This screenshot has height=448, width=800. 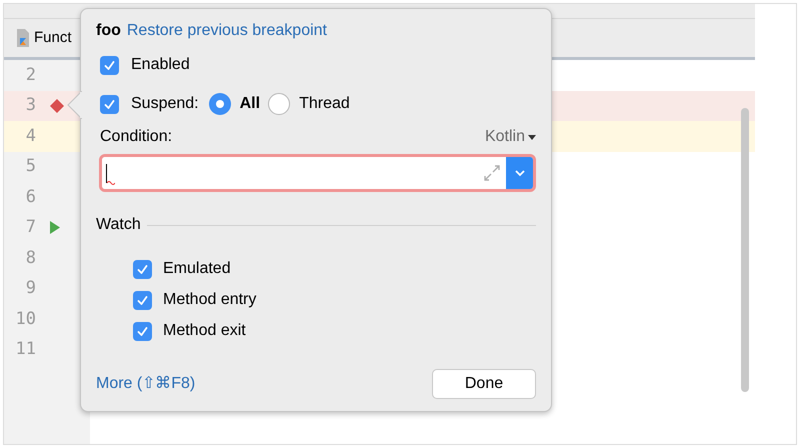 I want to click on scrollbar, so click(x=745, y=250).